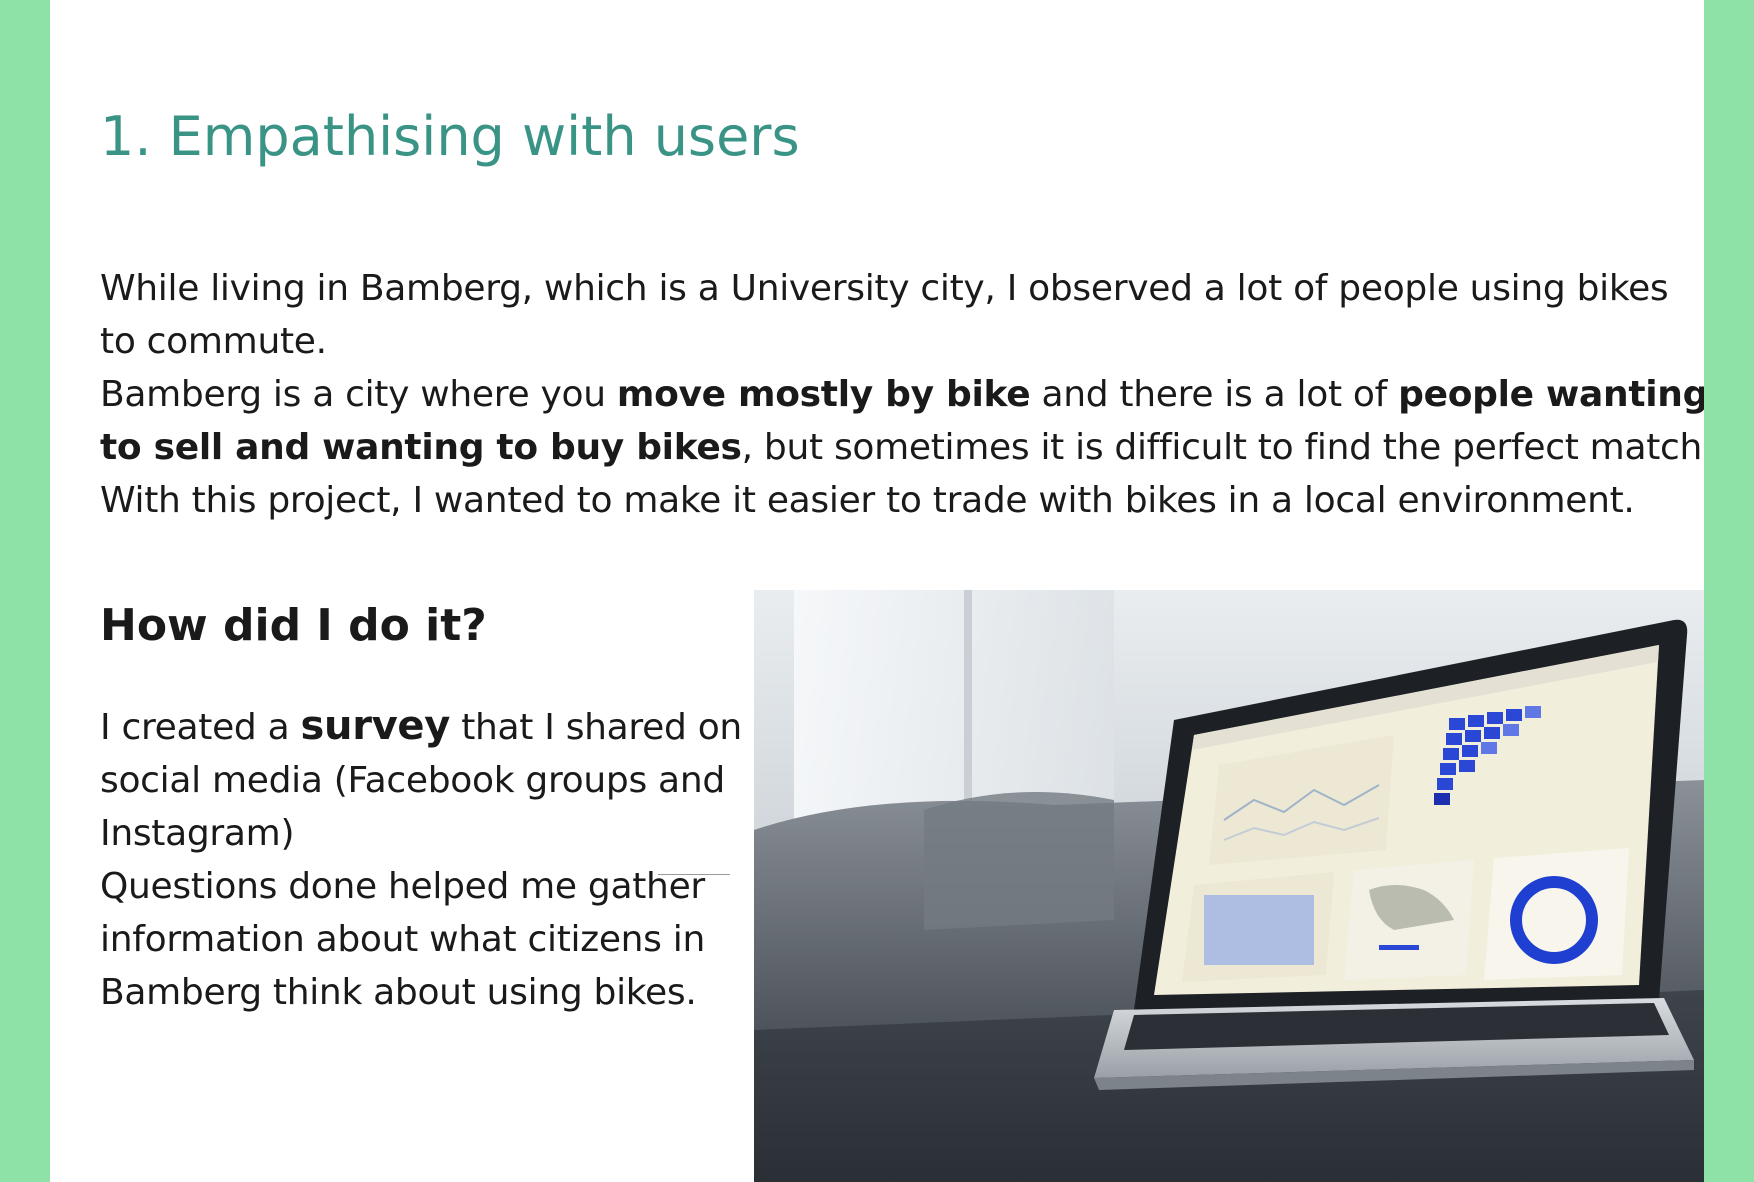  Describe the element at coordinates (412, 780) in the screenshot. I see `method-line: social media (Facebook groups and` at that location.